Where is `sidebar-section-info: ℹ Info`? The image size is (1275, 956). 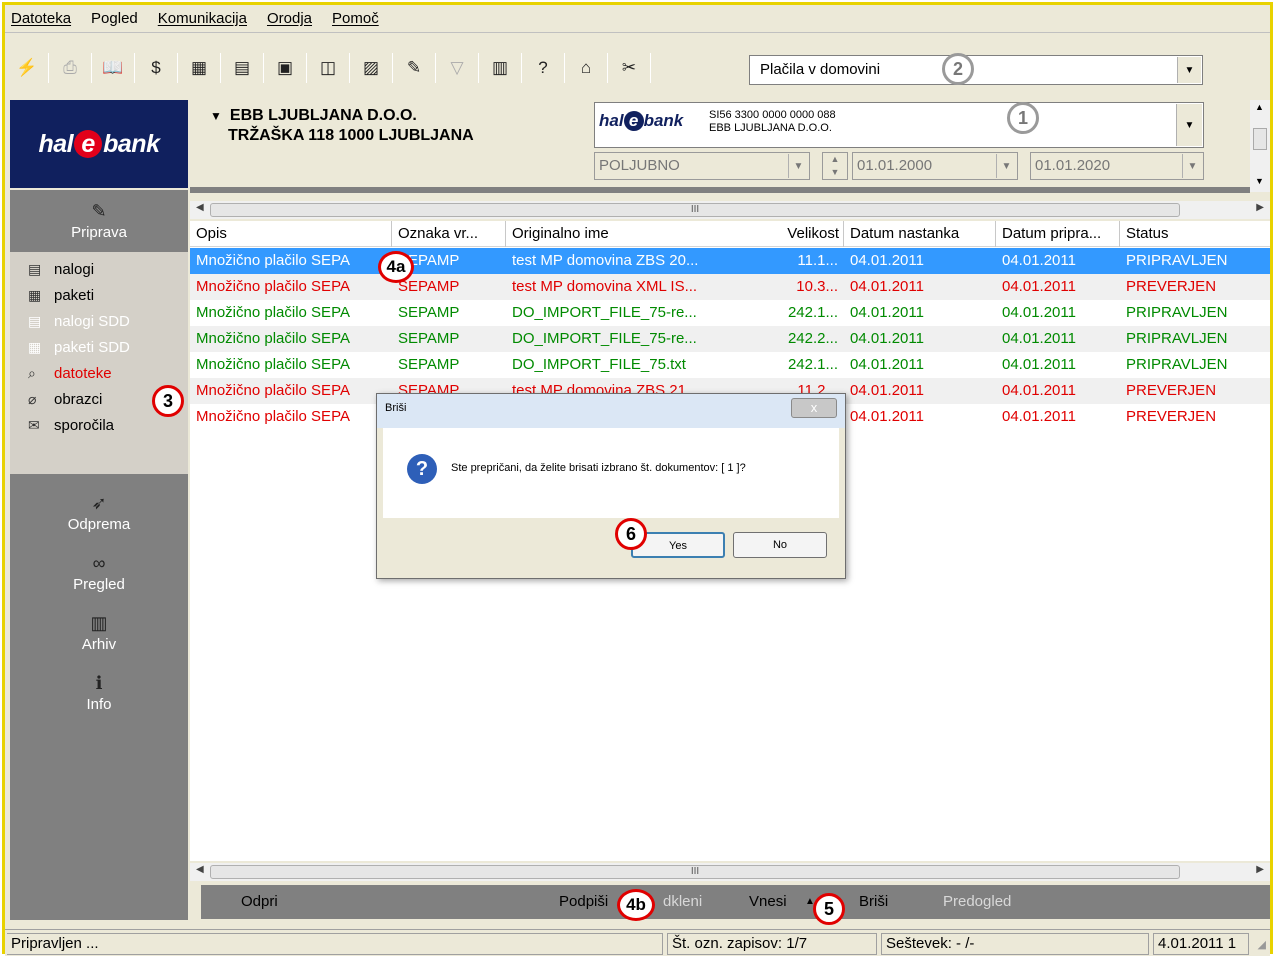
sidebar-section-info: ℹ Info is located at coordinates (99, 691).